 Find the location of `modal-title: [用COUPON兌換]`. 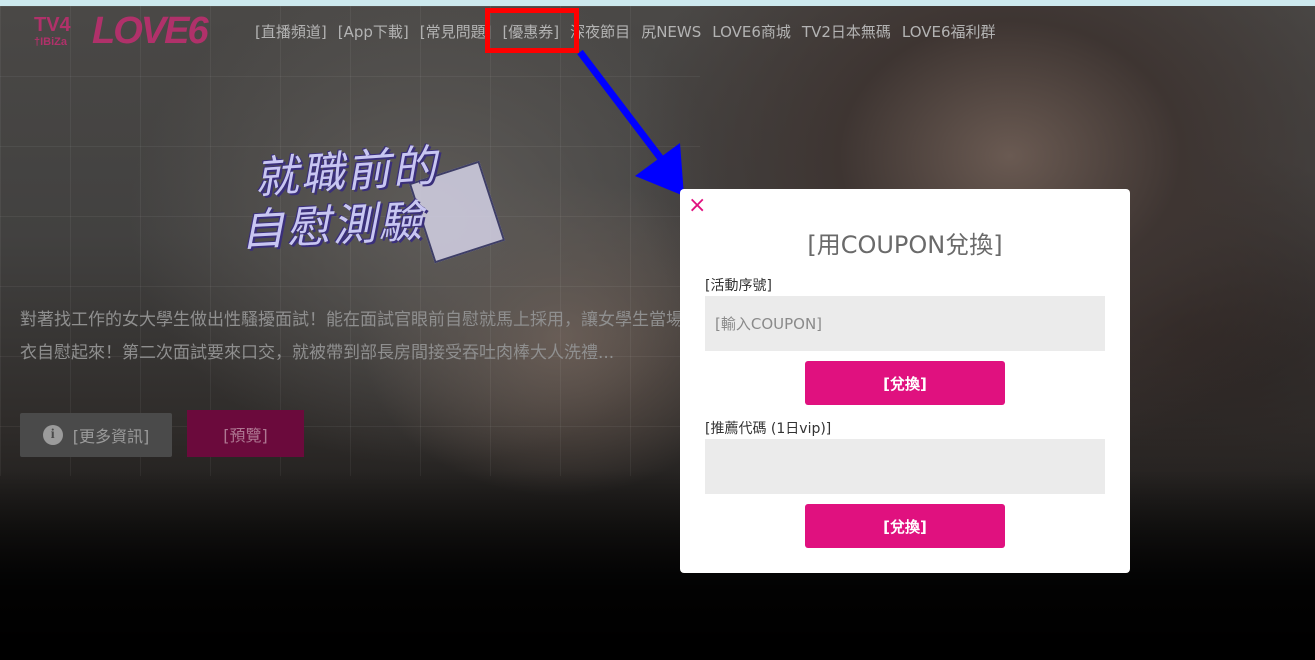

modal-title: [用COUPON兌換] is located at coordinates (905, 245).